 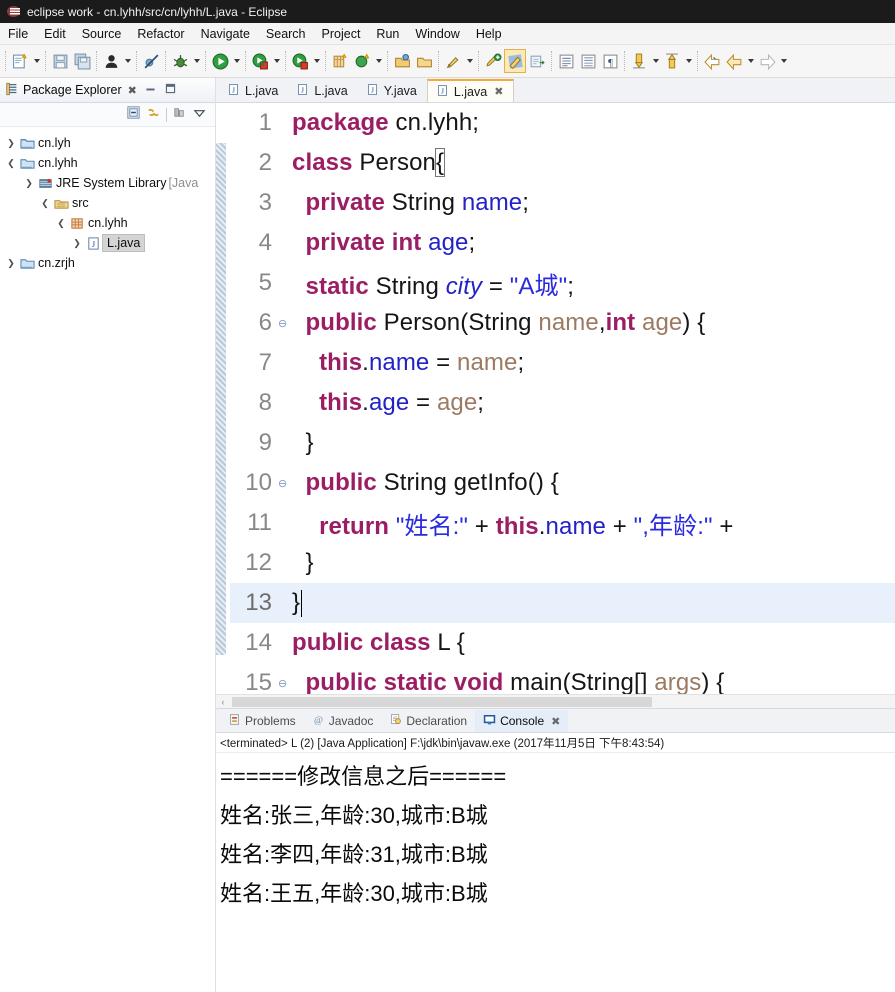 I want to click on tree-item-cn-lyhh: ❮ cn.lyhh, so click(x=107, y=163).